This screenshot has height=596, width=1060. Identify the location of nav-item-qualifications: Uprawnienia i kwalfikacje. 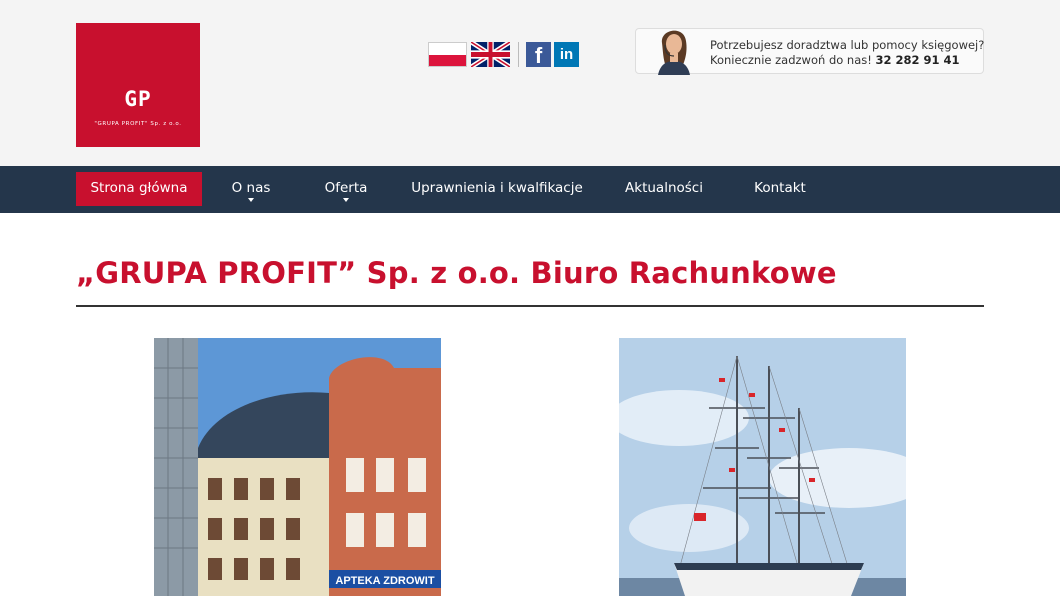
(497, 189).